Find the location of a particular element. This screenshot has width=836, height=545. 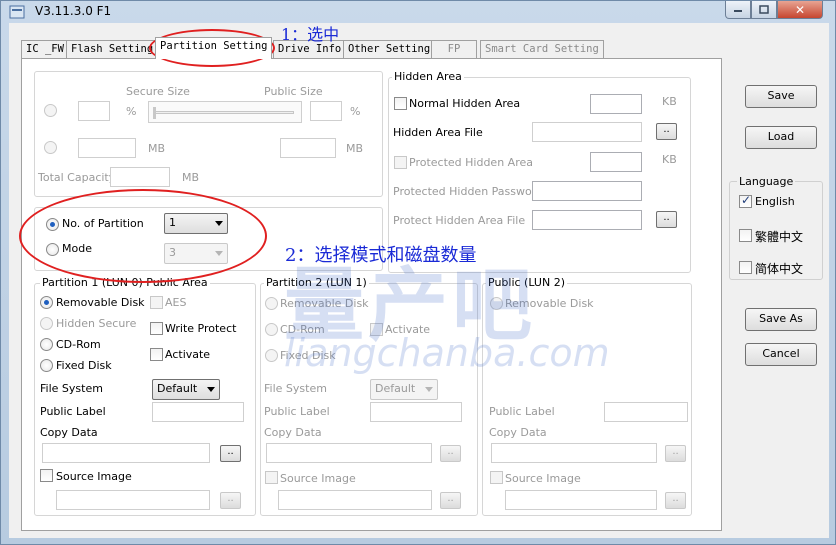

minimize-button is located at coordinates (738, 10).